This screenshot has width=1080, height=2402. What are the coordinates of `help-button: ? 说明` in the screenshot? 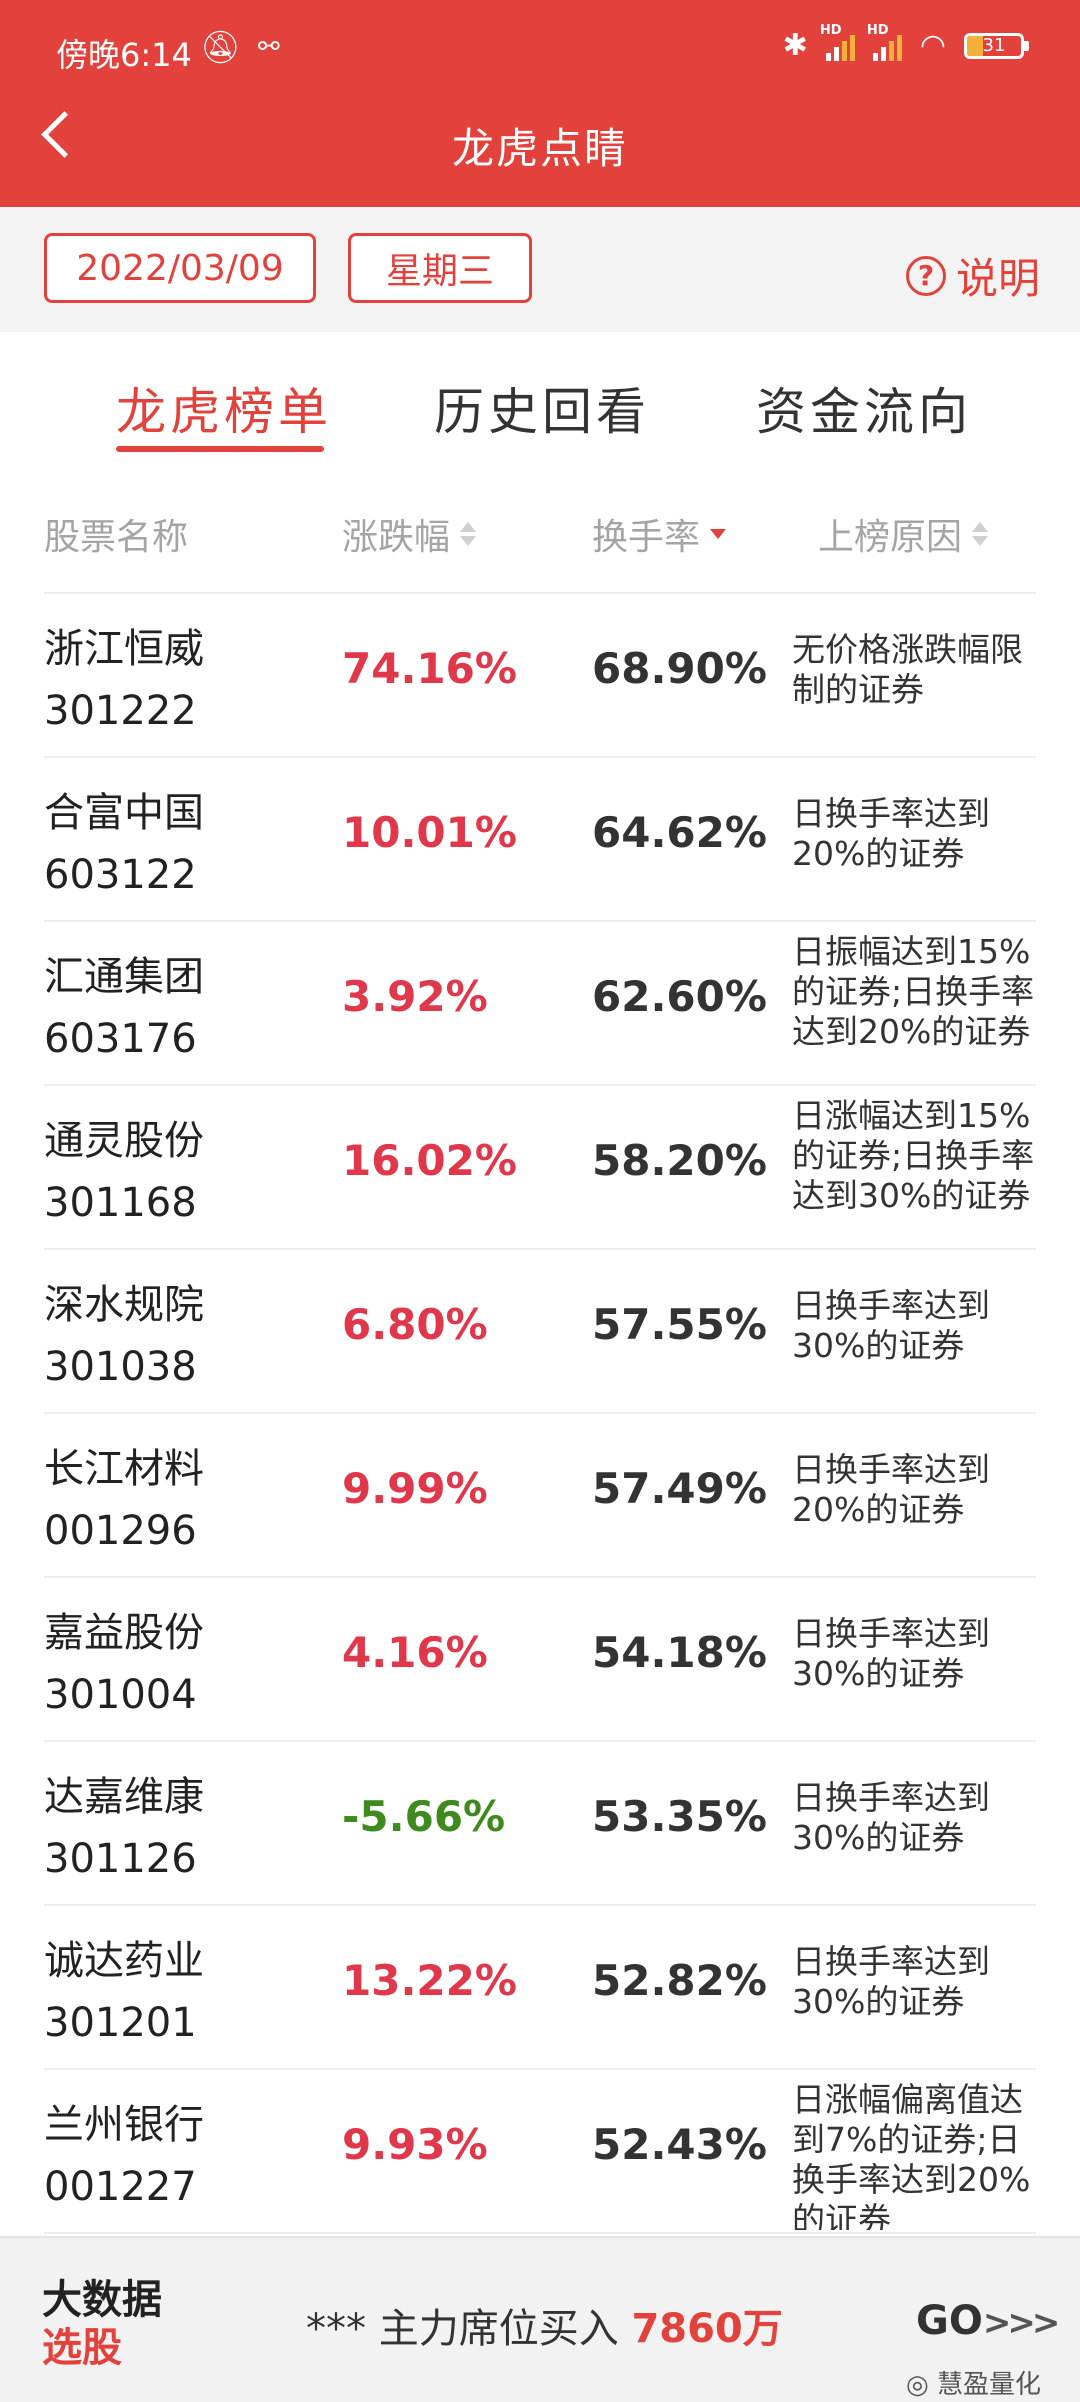 It's located at (972, 275).